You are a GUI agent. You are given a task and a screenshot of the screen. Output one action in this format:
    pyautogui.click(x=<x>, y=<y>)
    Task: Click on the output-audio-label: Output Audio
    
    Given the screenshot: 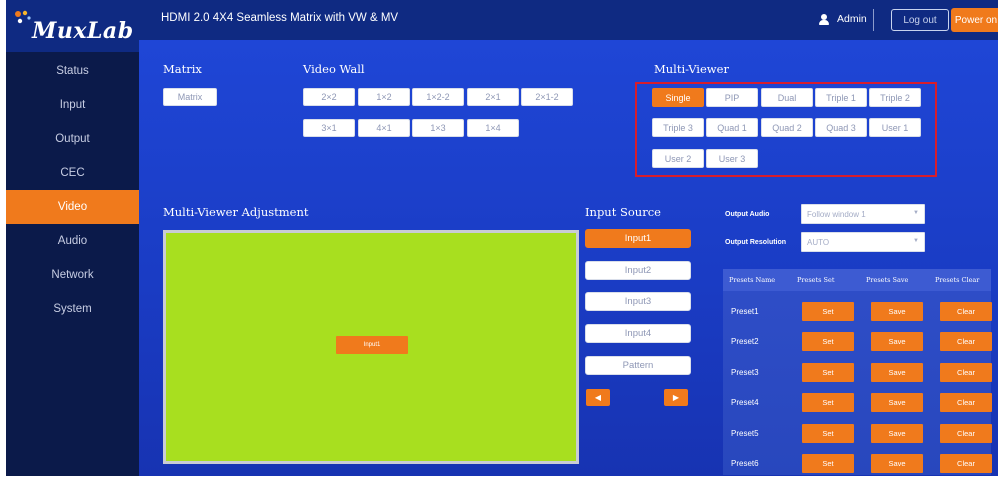 What is the action you would take?
    pyautogui.click(x=747, y=214)
    